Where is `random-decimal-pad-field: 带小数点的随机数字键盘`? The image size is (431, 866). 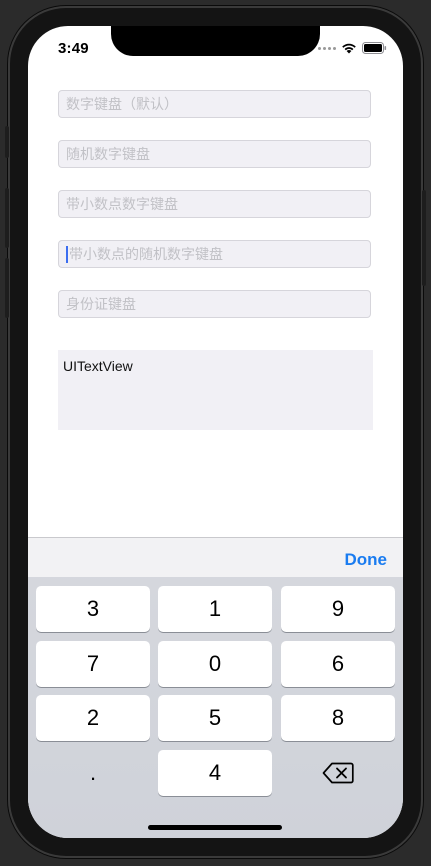
random-decimal-pad-field: 带小数点的随机数字键盘 is located at coordinates (214, 254).